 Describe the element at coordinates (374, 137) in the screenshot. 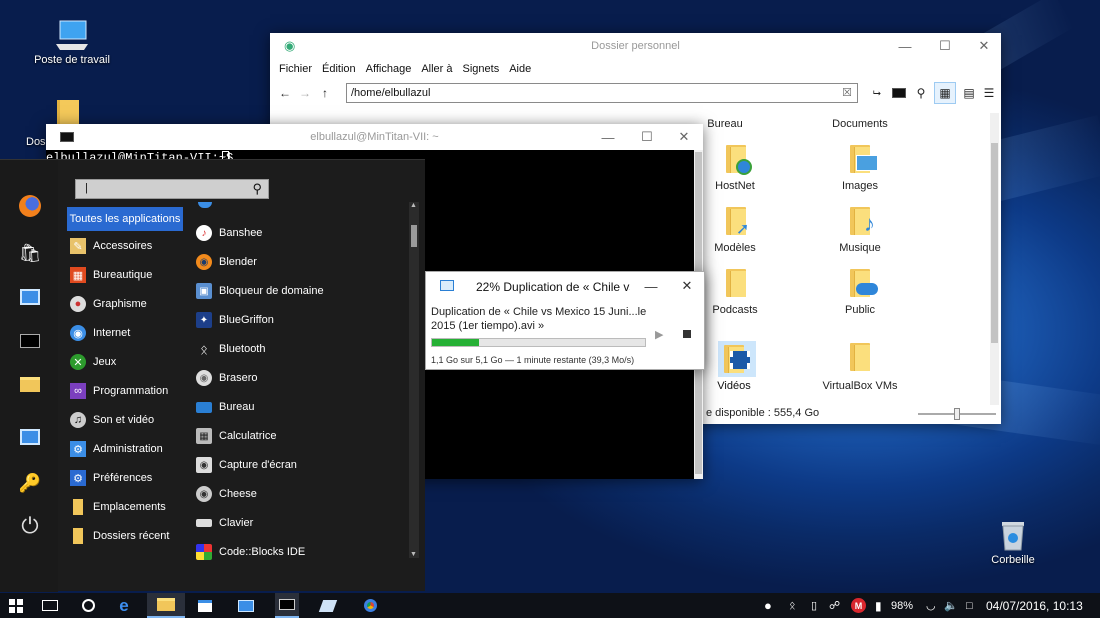

I see `title-bar: elbullazul@MinTitan-VII: ~ — ☐ ✕` at that location.